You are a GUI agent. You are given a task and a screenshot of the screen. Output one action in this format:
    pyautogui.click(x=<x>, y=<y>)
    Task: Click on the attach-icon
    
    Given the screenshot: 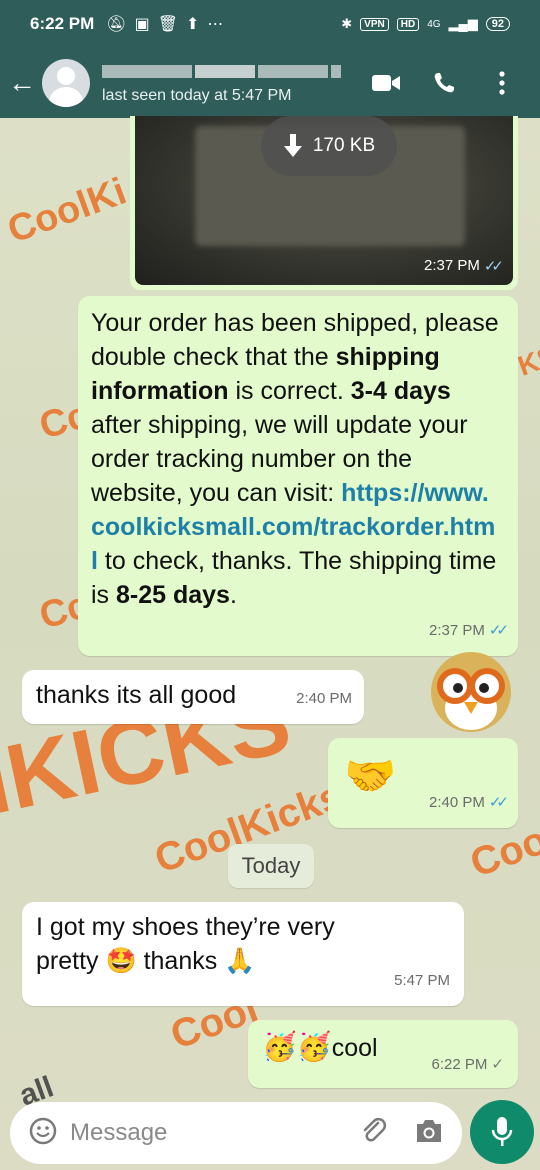 What is the action you would take?
    pyautogui.click(x=374, y=1133)
    